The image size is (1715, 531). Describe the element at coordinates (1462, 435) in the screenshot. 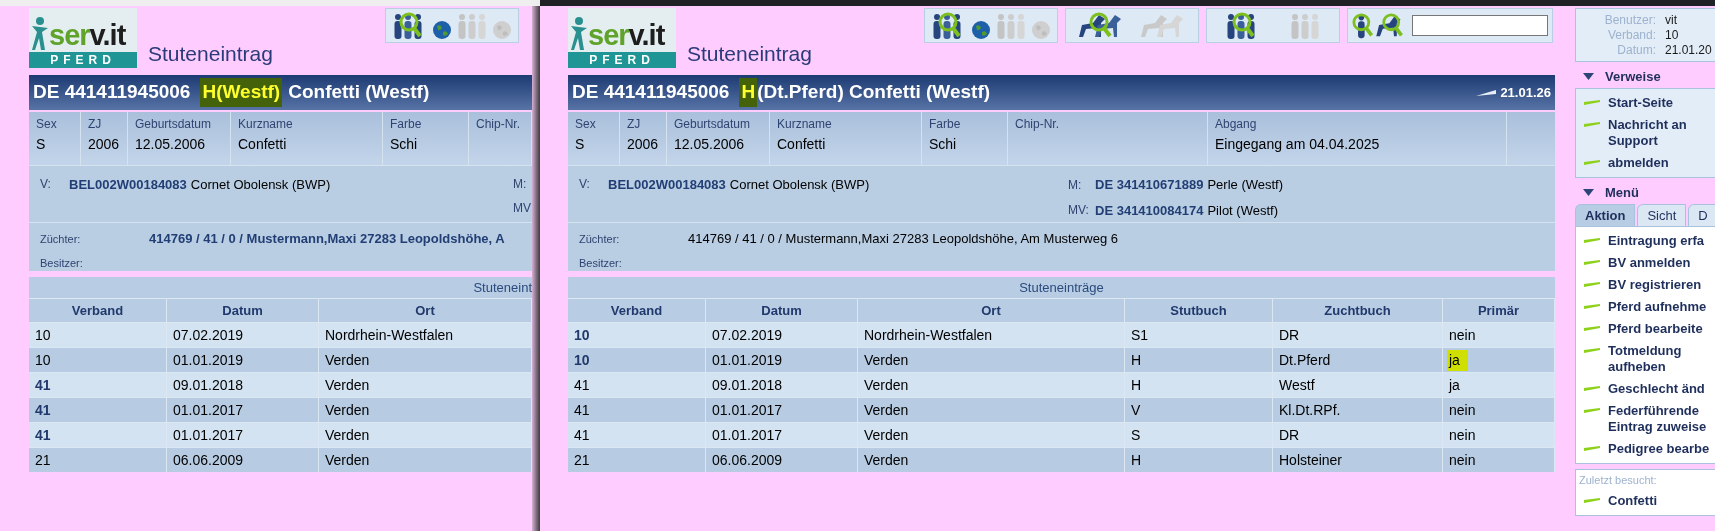

I see `table-cell-text: nein` at that location.